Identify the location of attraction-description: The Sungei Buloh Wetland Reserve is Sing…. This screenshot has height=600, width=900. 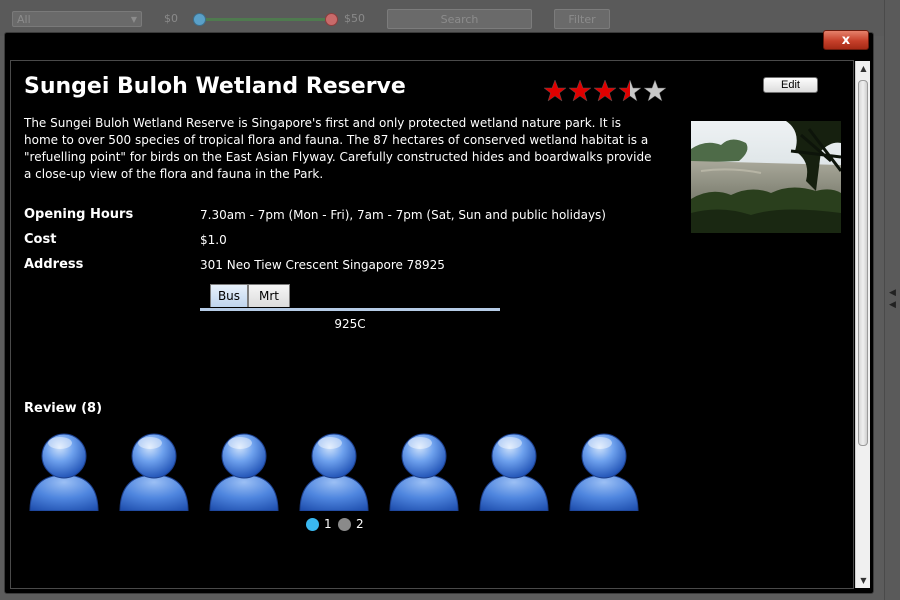
(338, 148).